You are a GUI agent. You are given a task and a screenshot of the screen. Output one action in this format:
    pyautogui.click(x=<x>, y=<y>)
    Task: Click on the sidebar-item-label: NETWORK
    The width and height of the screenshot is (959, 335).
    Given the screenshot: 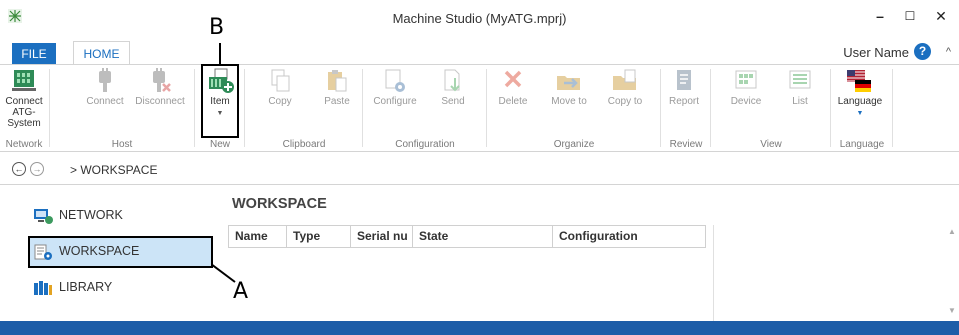 What is the action you would take?
    pyautogui.click(x=91, y=215)
    